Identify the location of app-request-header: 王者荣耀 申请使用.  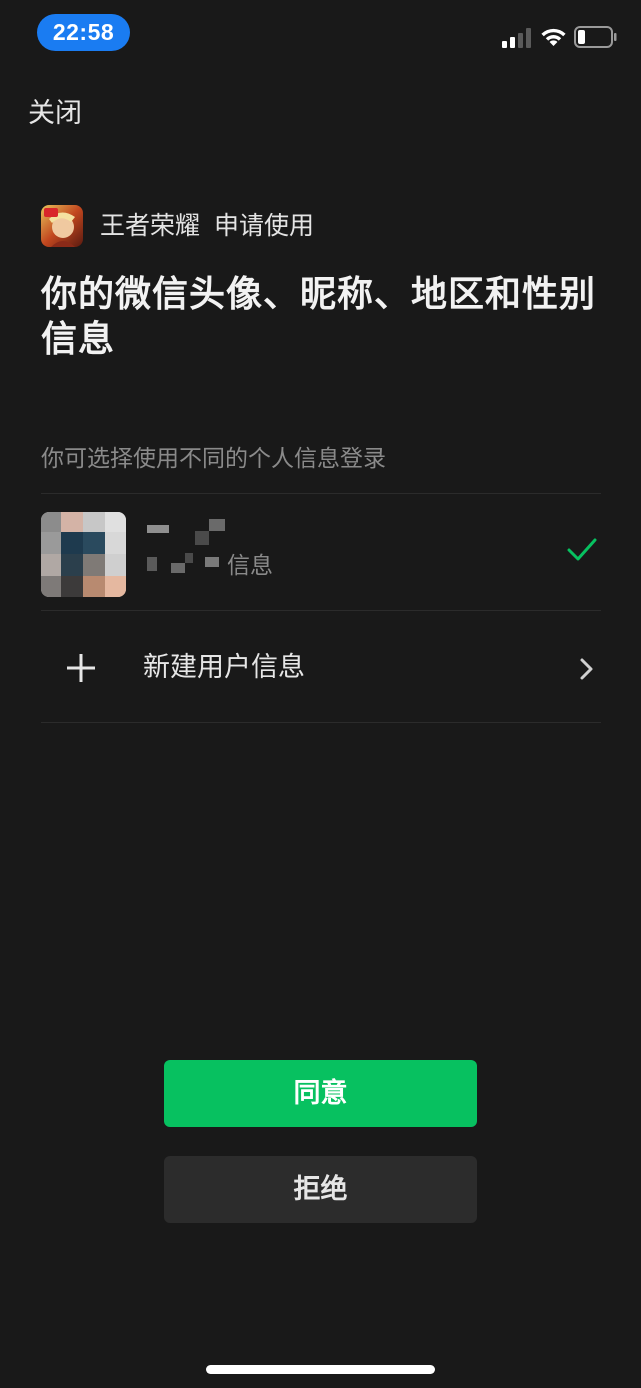
(177, 226).